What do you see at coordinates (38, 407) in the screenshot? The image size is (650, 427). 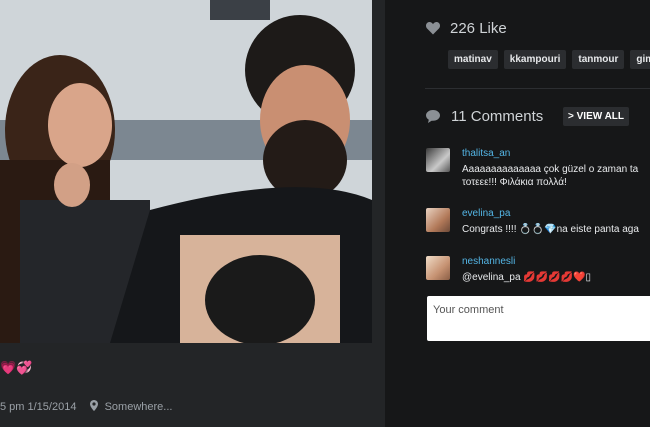 I see `post-time: 5 pm 1/15/2014` at bounding box center [38, 407].